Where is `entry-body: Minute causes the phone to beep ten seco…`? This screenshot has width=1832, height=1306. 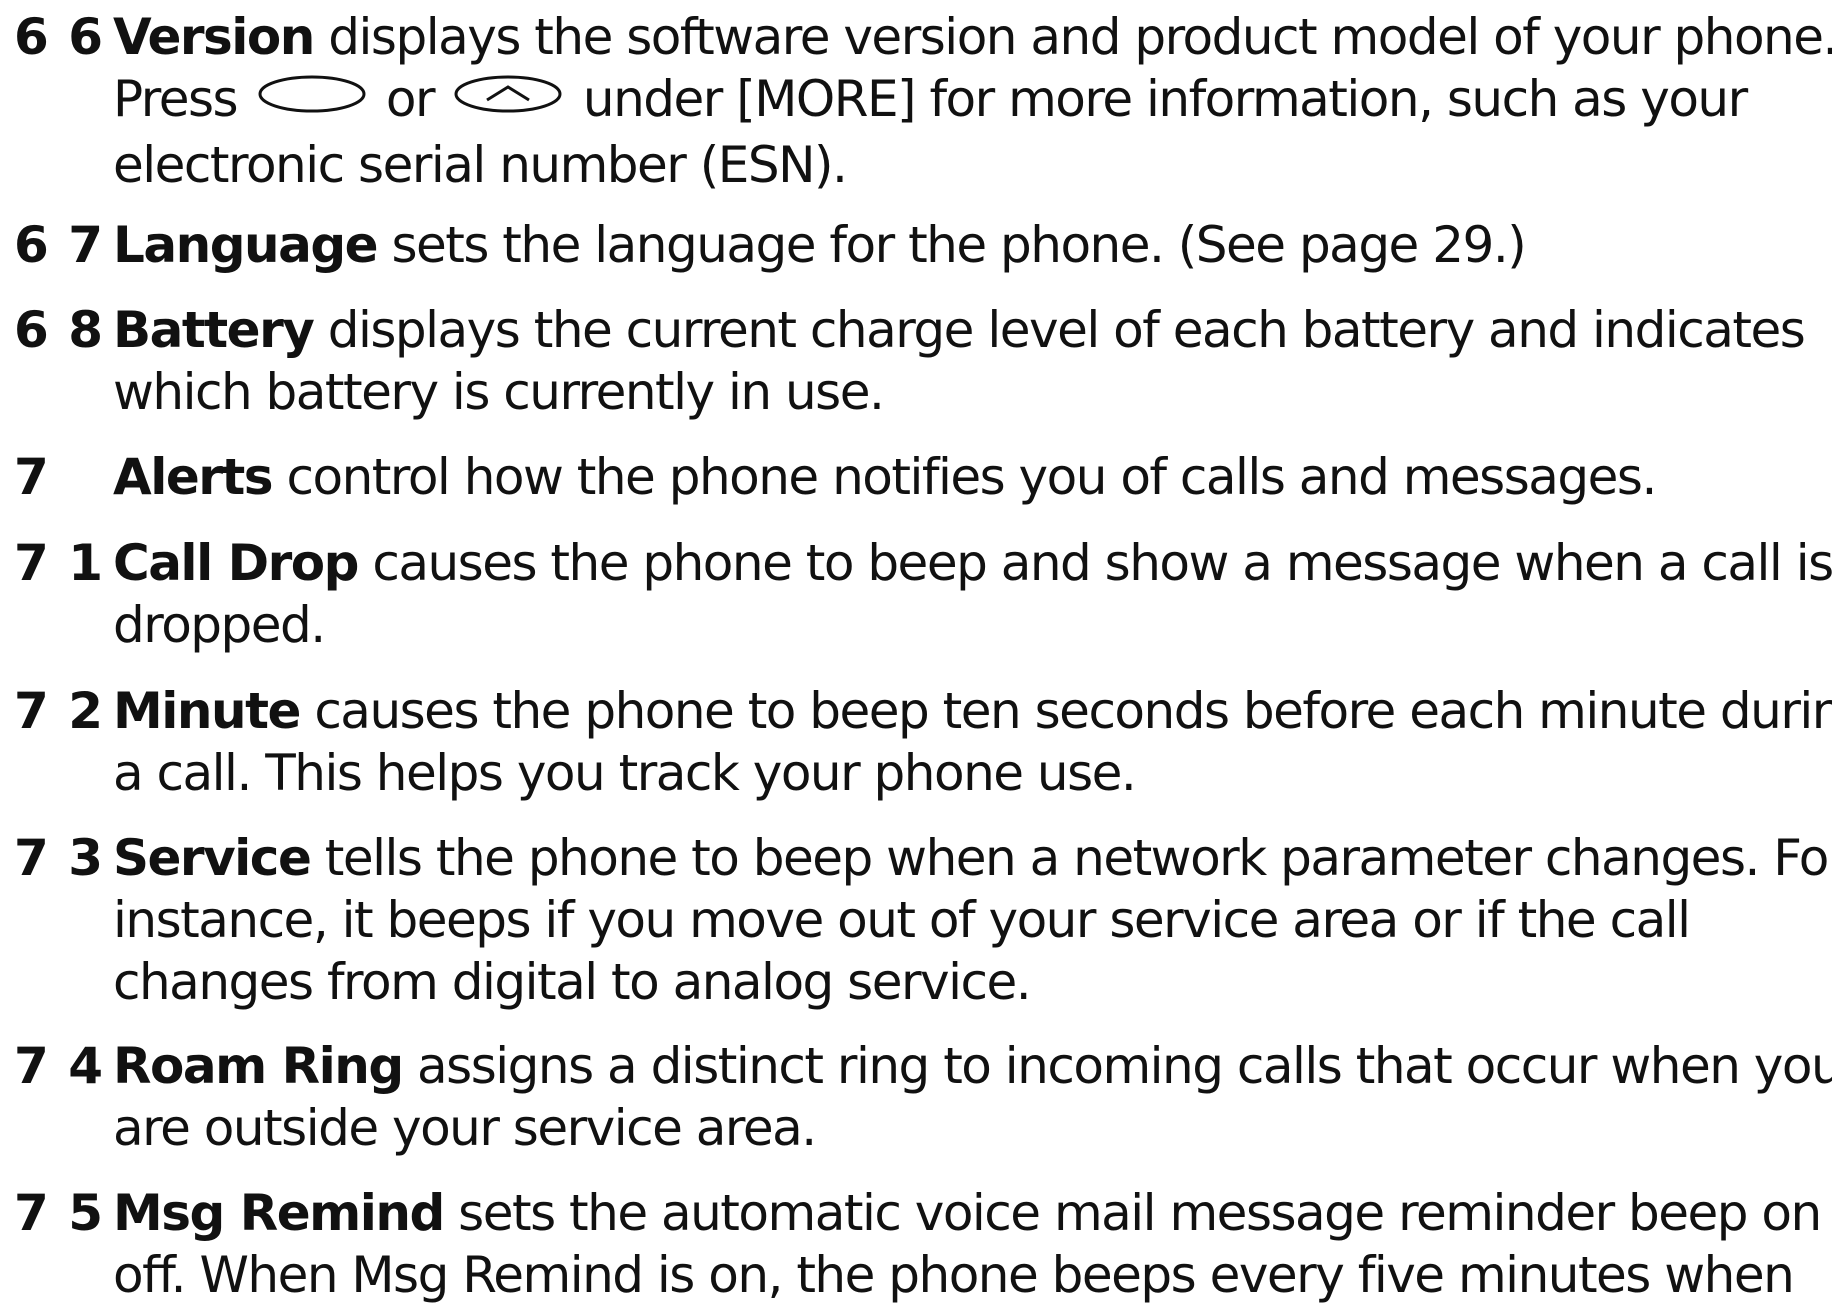
entry-body: Minute causes the phone to beep ten seco… is located at coordinates (972, 742).